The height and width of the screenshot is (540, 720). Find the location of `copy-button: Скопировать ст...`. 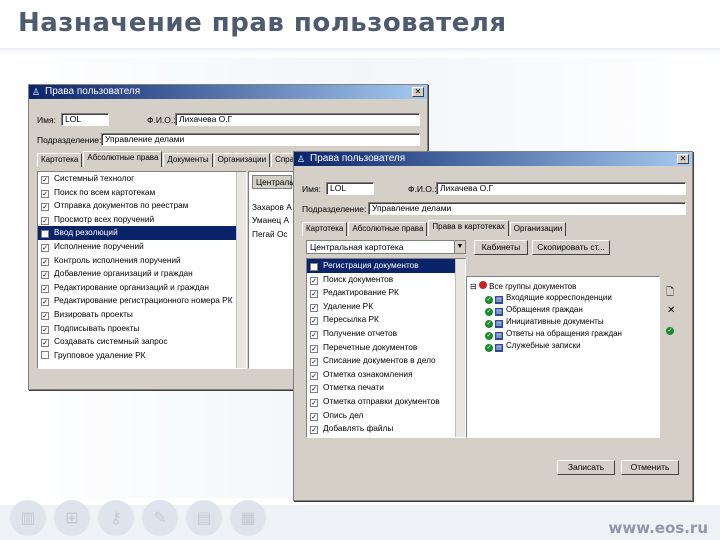

copy-button: Скопировать ст... is located at coordinates (571, 247).